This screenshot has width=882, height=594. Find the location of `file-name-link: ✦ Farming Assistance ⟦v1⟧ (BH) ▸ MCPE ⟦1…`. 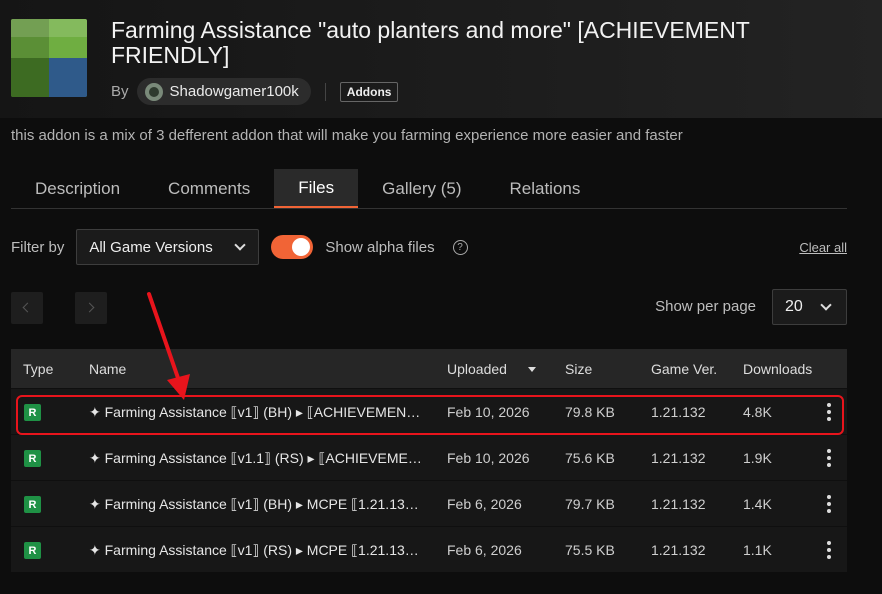

file-name-link: ✦ Farming Assistance ⟦v1⟧ (BH) ▸ MCPE ⟦1… is located at coordinates (257, 504).